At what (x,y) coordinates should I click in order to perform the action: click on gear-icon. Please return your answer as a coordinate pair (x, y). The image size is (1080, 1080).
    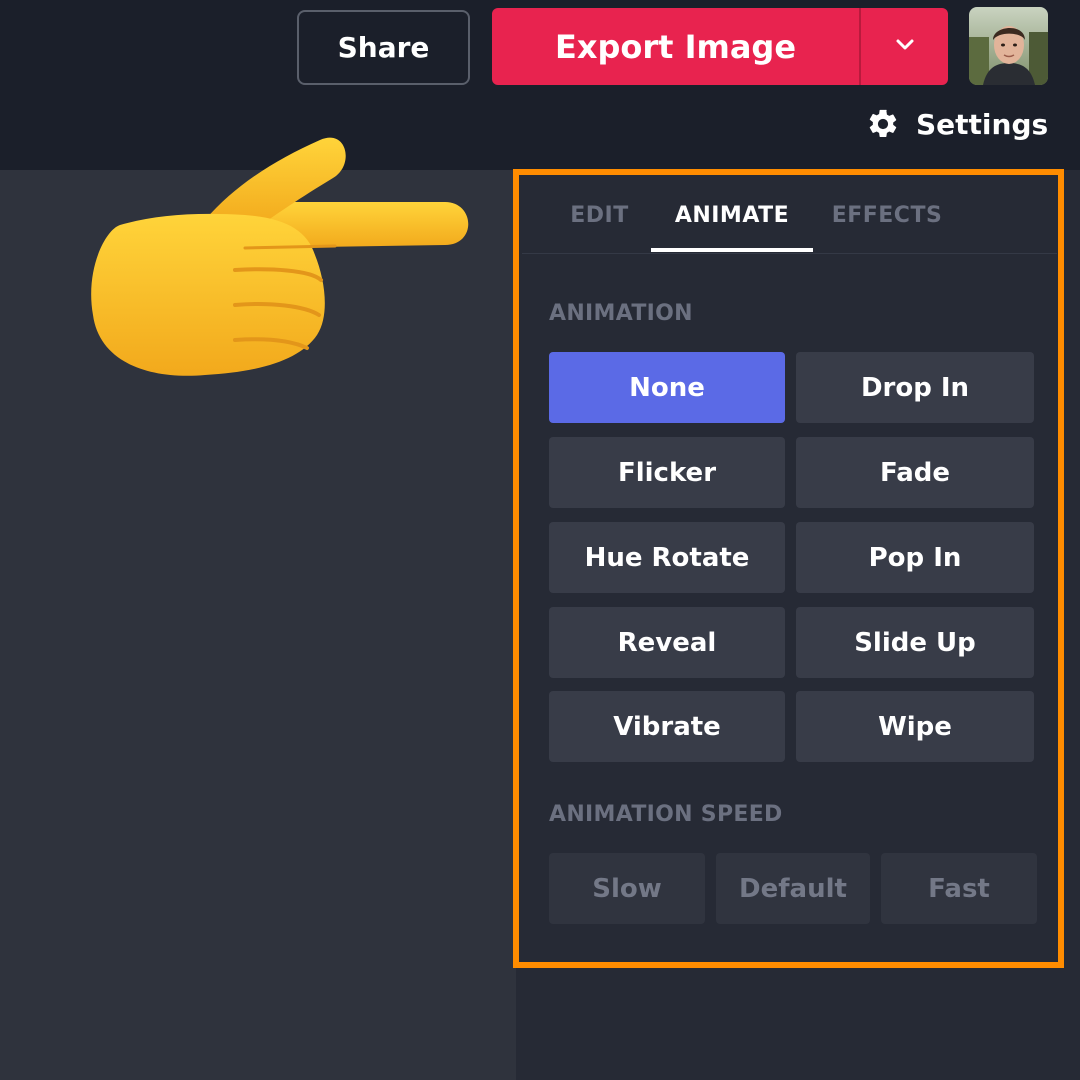
    Looking at the image, I should click on (883, 124).